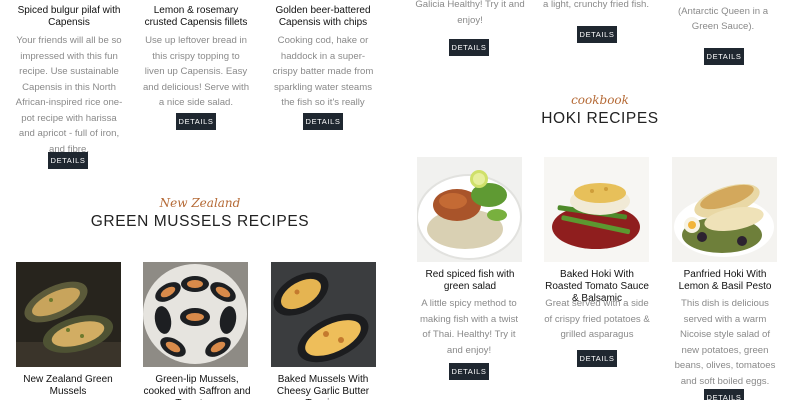 This screenshot has height=400, width=800. I want to click on recipe-description: a light, crunchy fried fish., so click(596, 5).